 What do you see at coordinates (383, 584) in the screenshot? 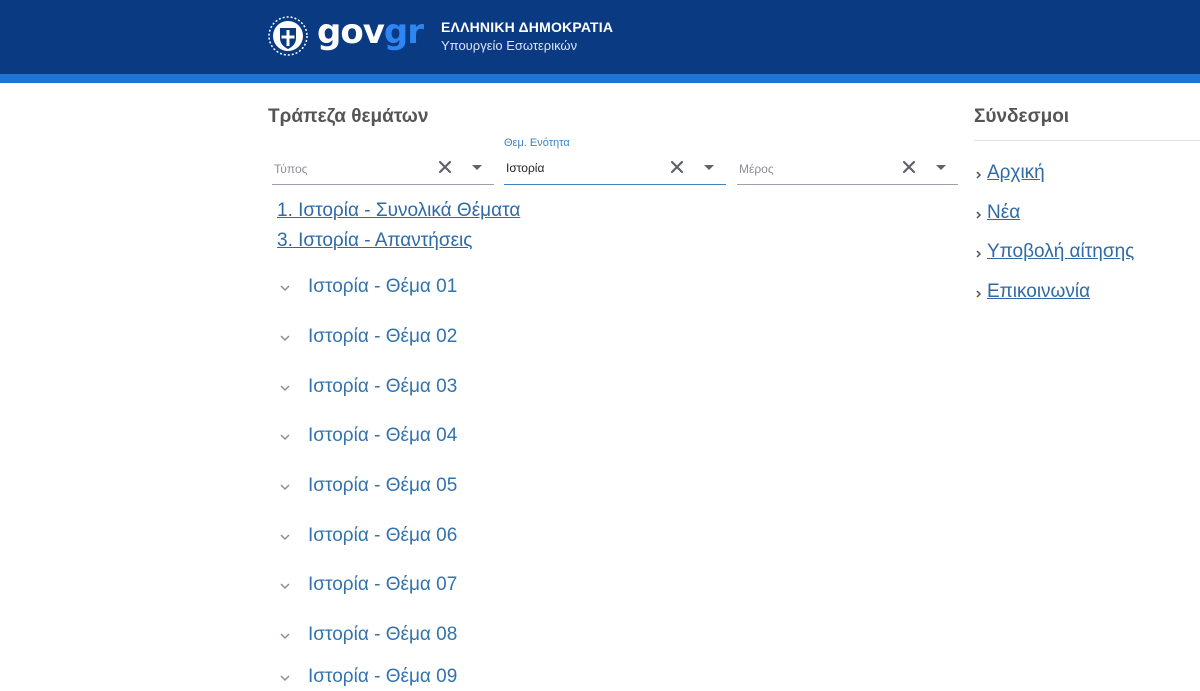
I see `topic-label: Ιστορία - Θέμα 07` at bounding box center [383, 584].